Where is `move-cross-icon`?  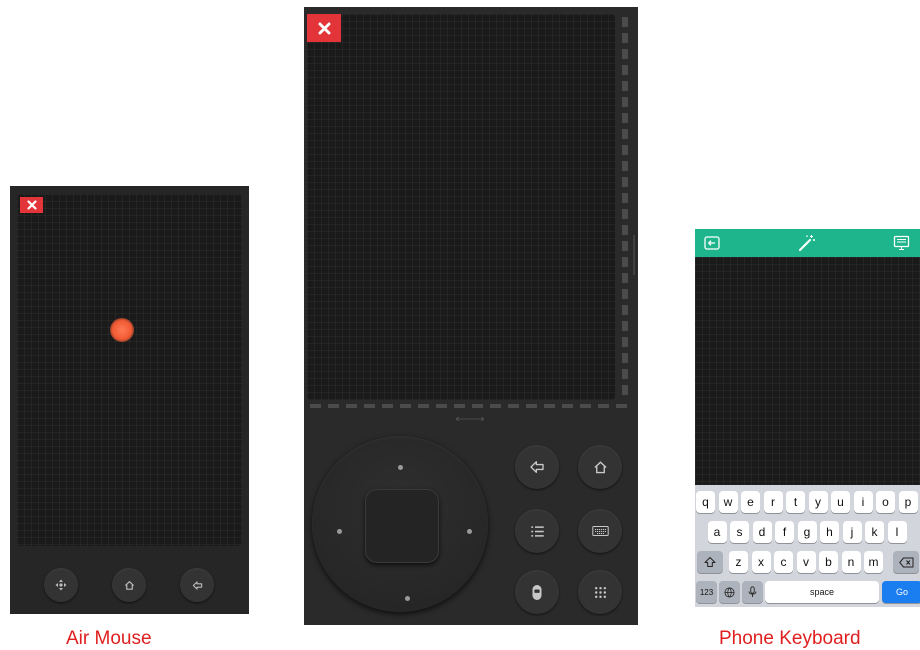 move-cross-icon is located at coordinates (61, 585).